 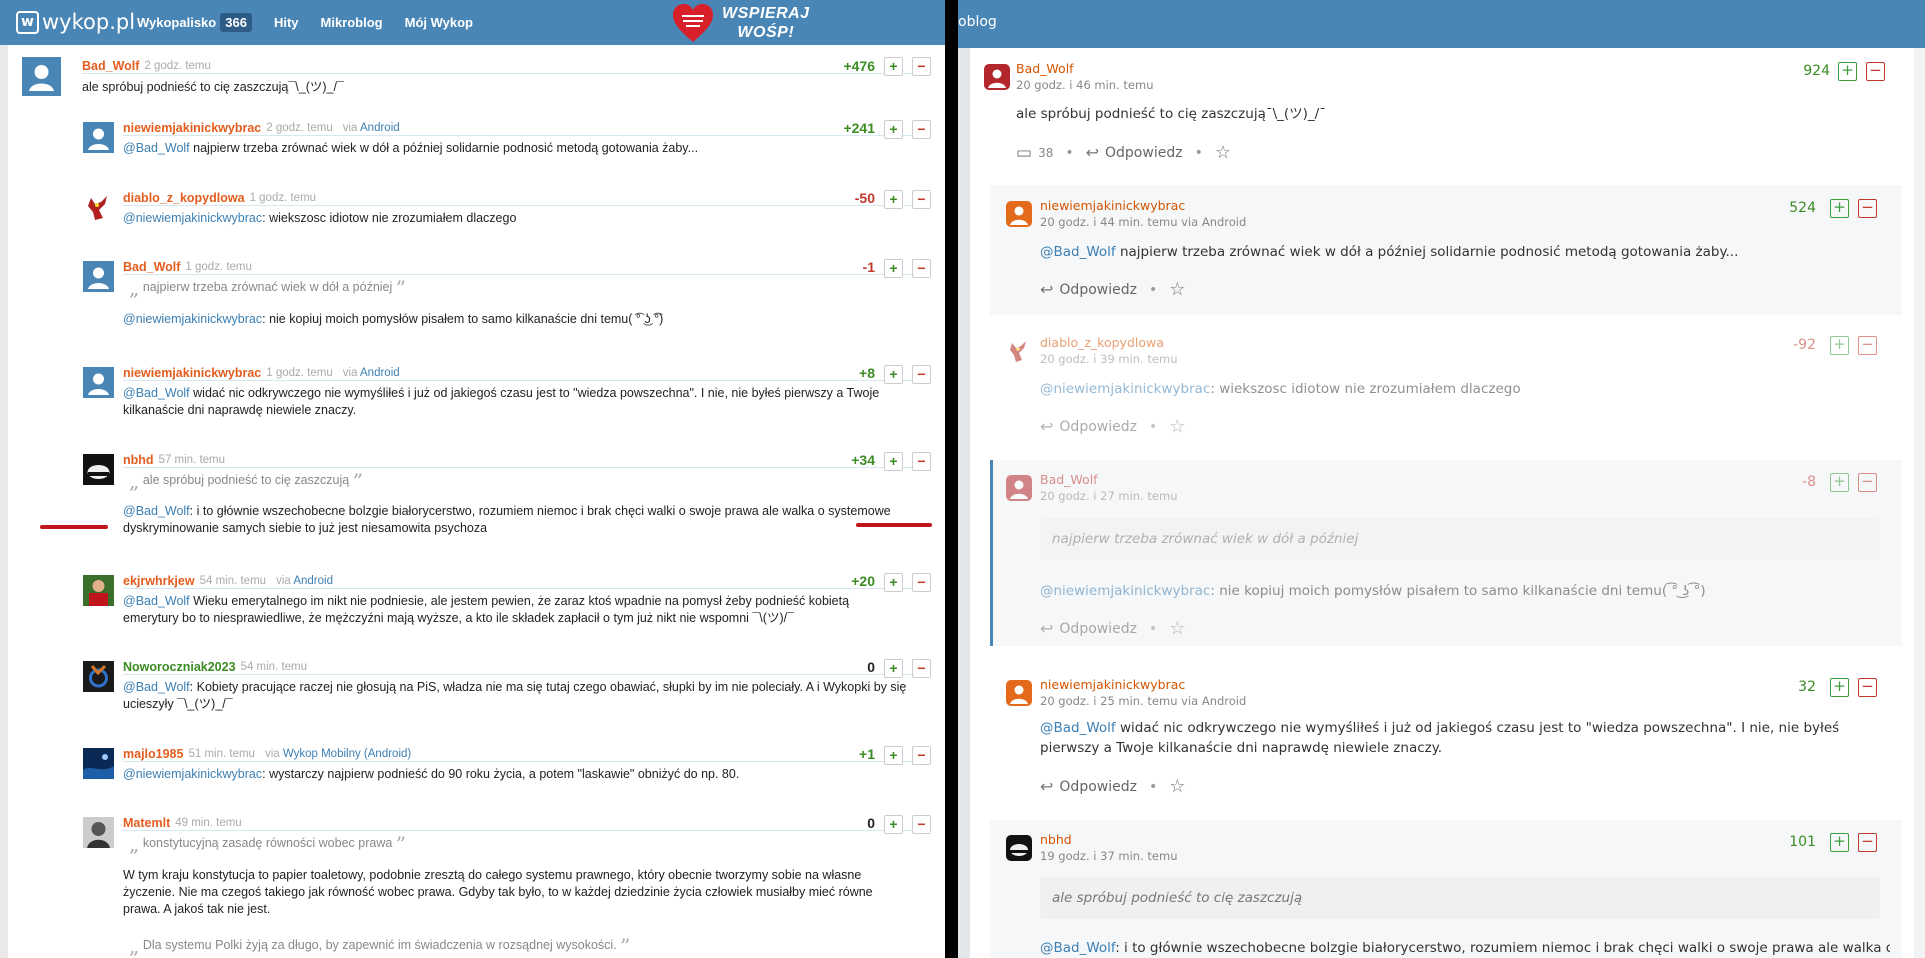 What do you see at coordinates (352, 22) in the screenshot?
I see `nav-mikroblog: Mikroblog` at bounding box center [352, 22].